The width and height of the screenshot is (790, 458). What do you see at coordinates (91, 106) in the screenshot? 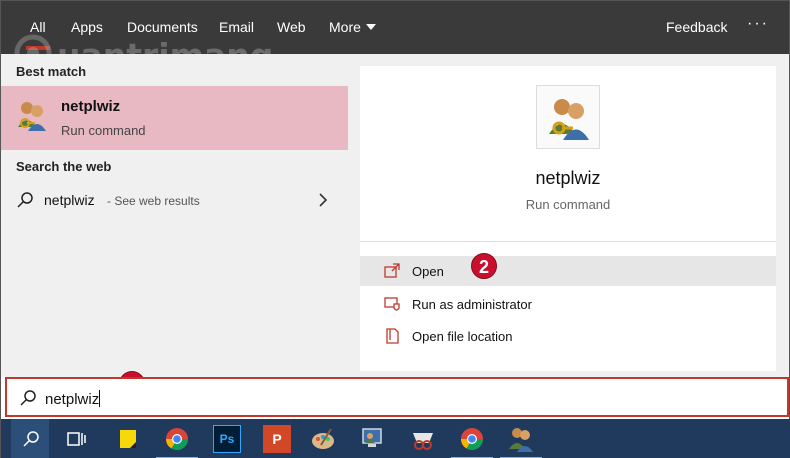
I see `best-match-name: netplwiz` at bounding box center [91, 106].